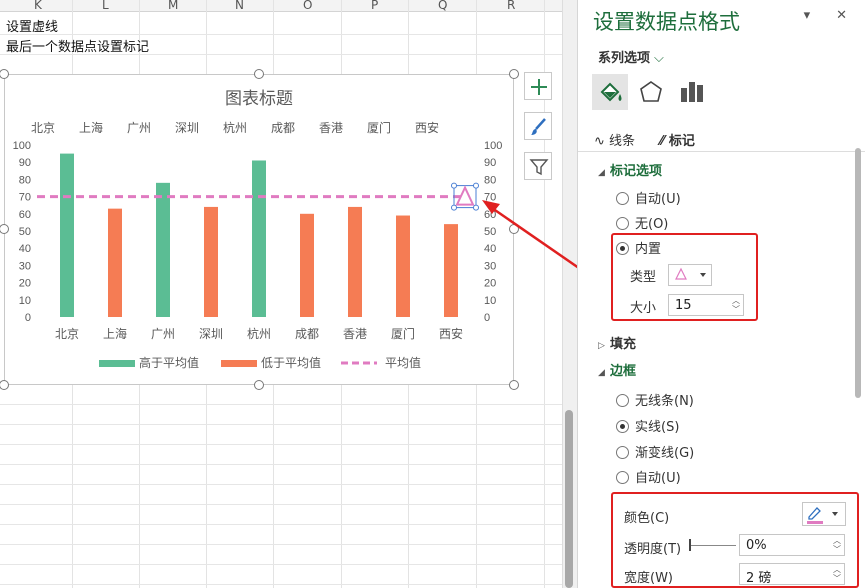  I want to click on border-color-picker, so click(824, 514).